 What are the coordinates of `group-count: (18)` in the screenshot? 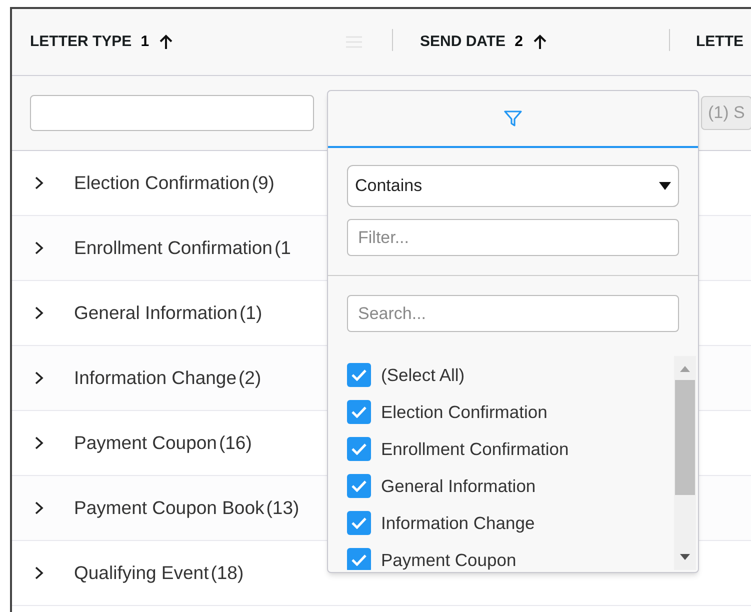 It's located at (227, 573).